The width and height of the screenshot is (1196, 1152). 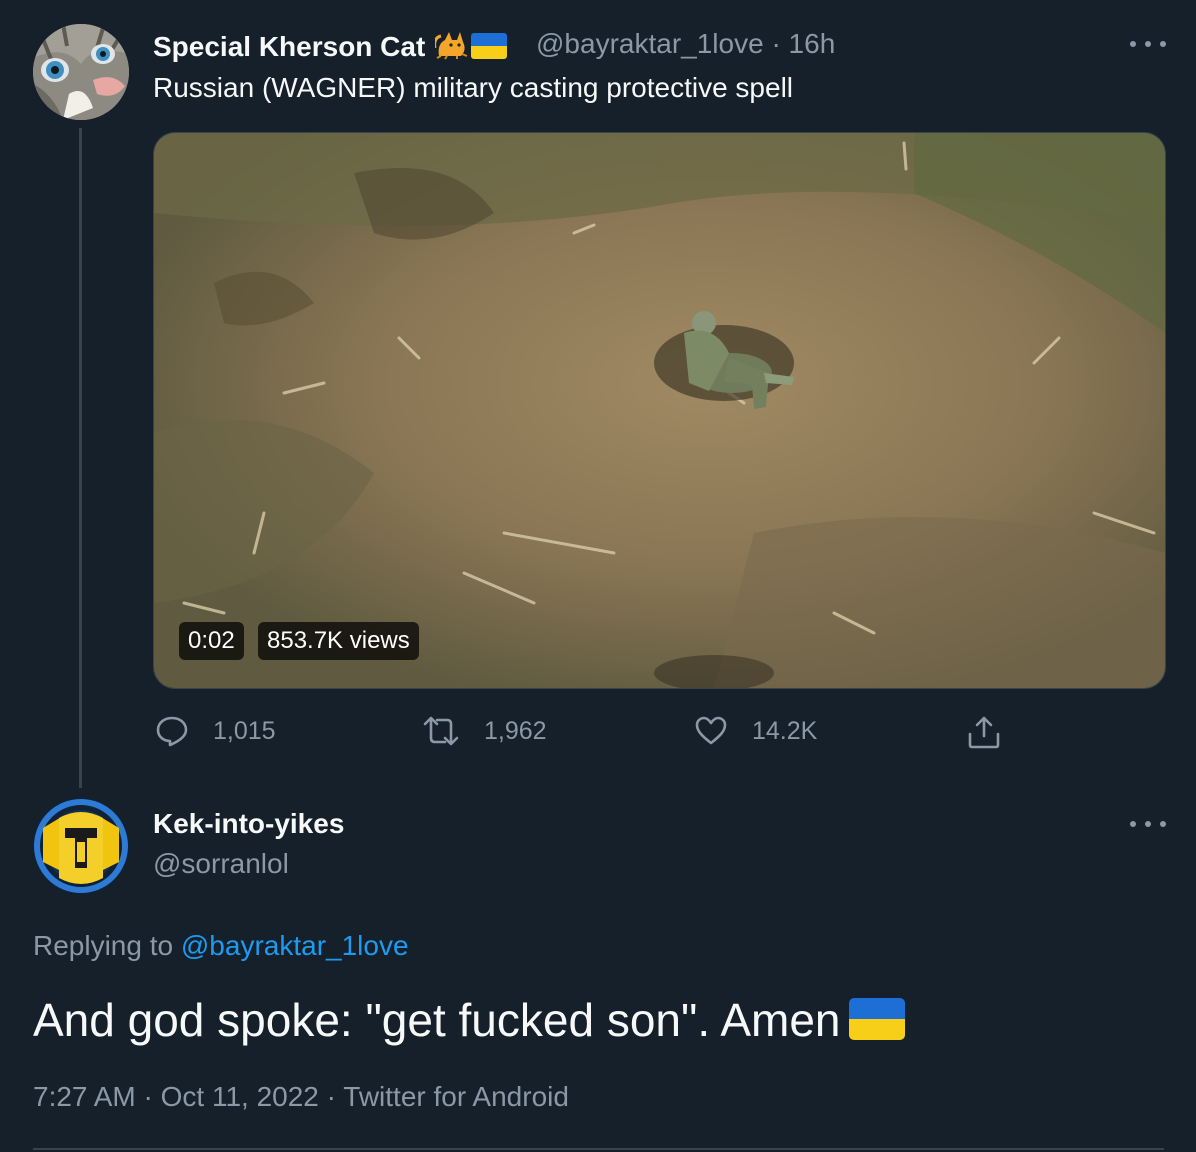 I want to click on divider, so click(x=598, y=1149).